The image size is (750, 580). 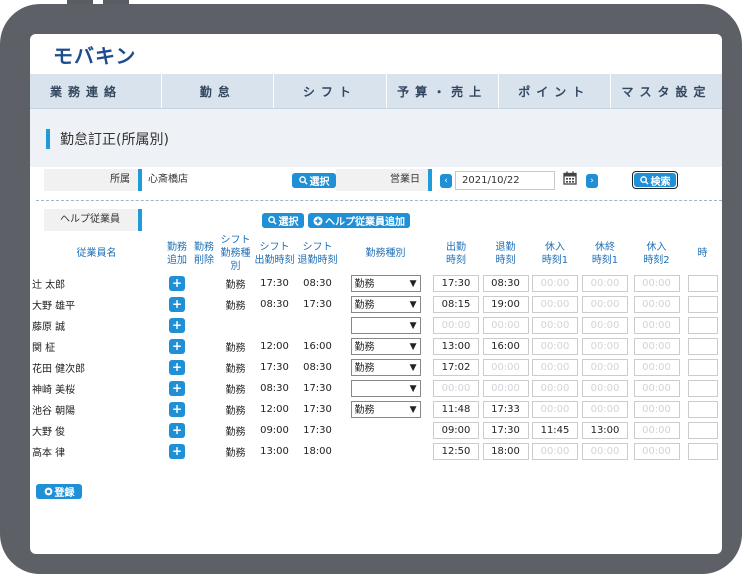 What do you see at coordinates (456, 430) in the screenshot?
I see `clock-in-input: 09:00` at bounding box center [456, 430].